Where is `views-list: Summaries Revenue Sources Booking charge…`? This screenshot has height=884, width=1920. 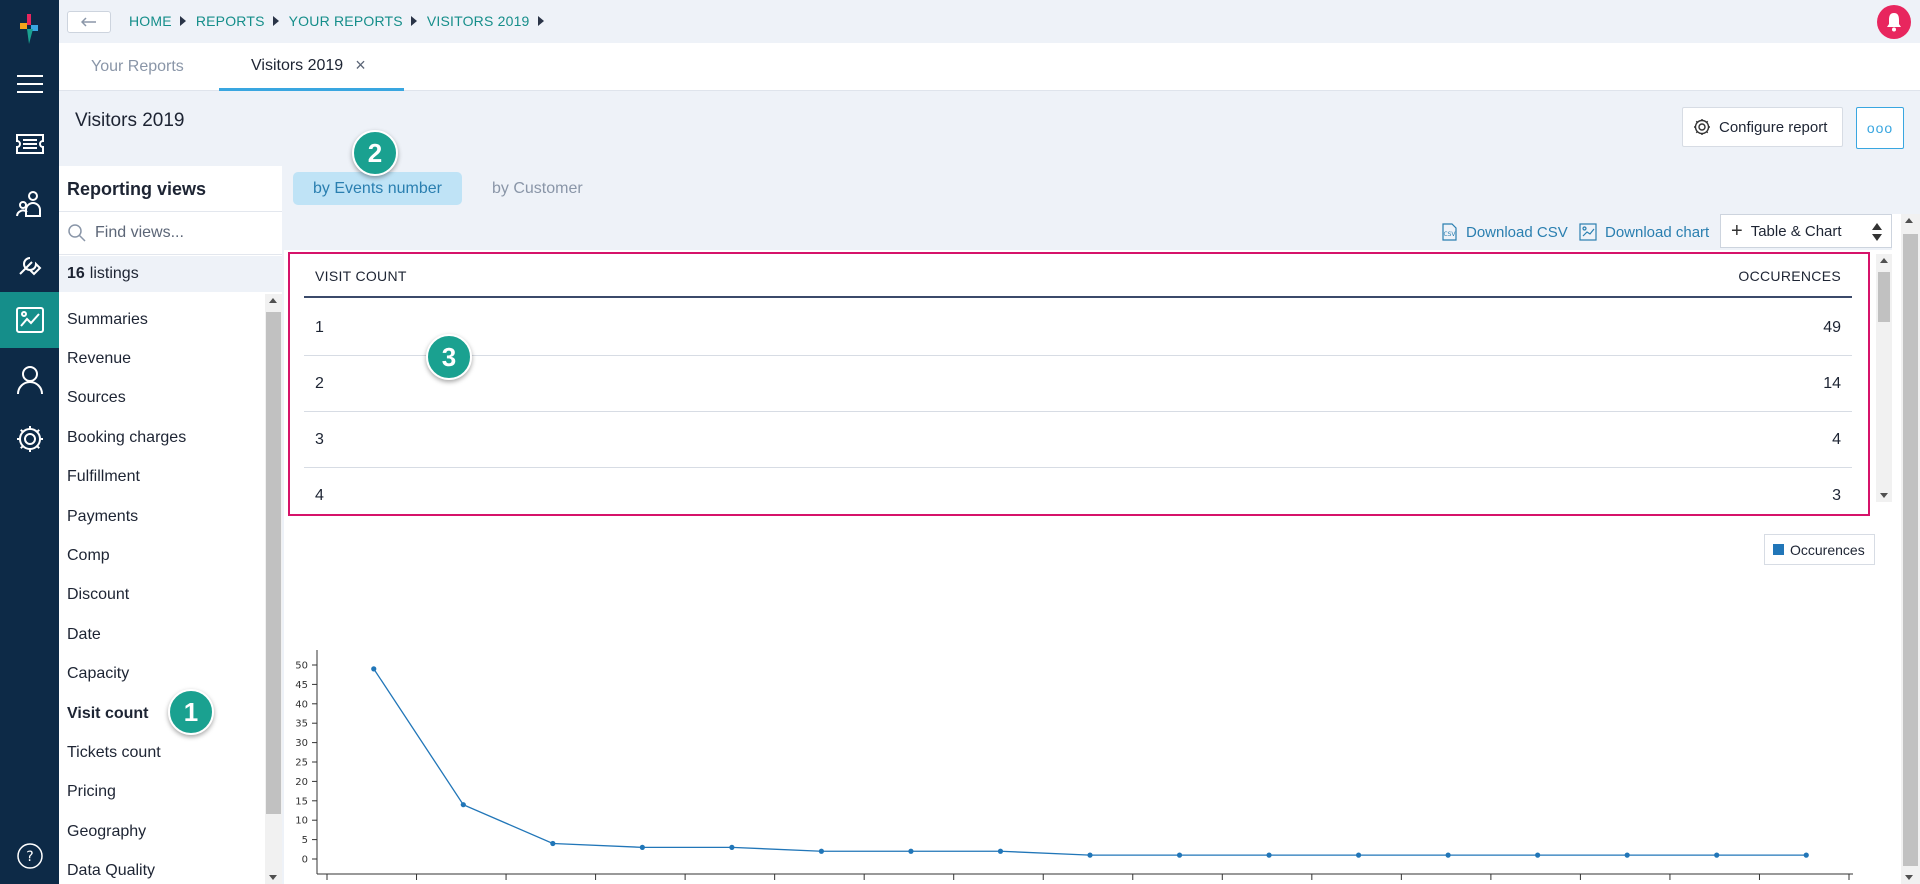
views-list: Summaries Revenue Sources Booking charge… is located at coordinates (162, 592).